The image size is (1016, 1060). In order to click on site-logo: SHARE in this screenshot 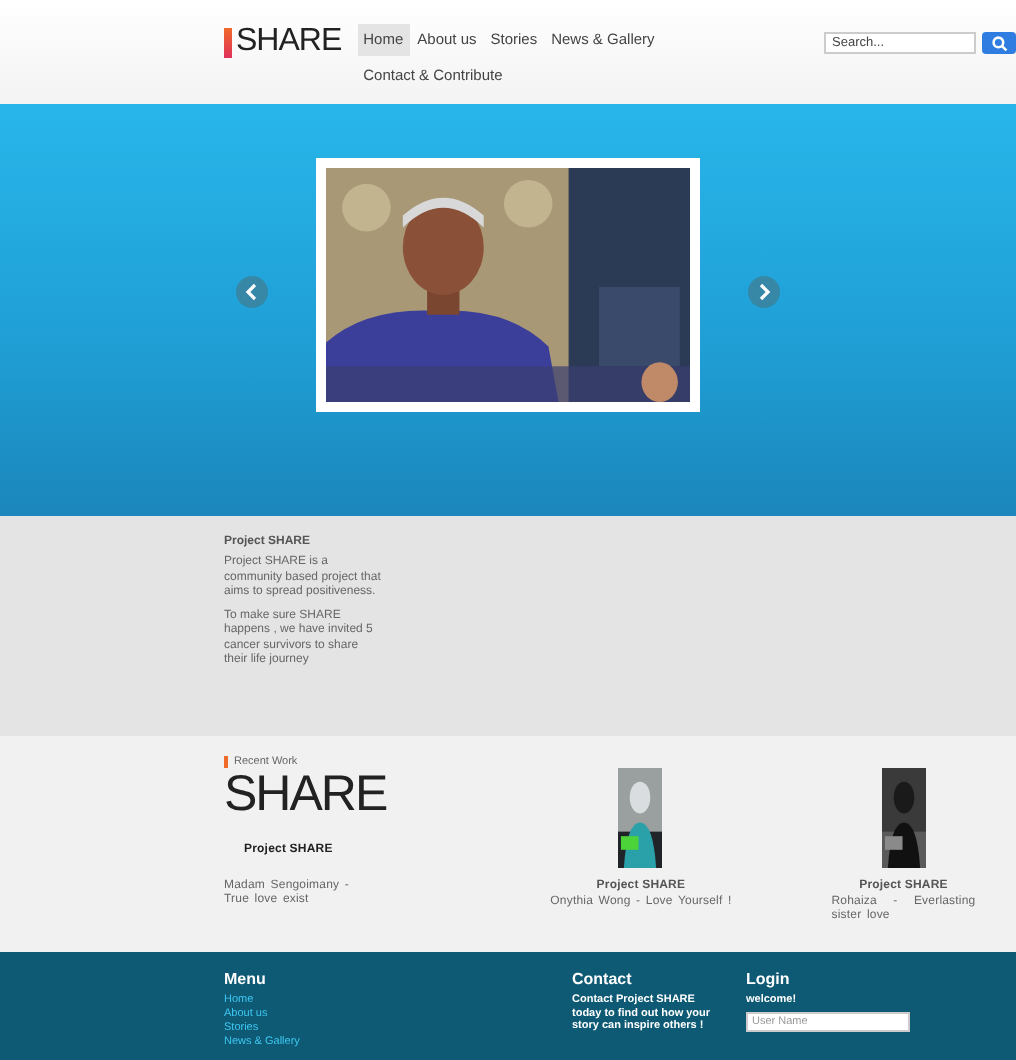, I will do `click(289, 42)`.